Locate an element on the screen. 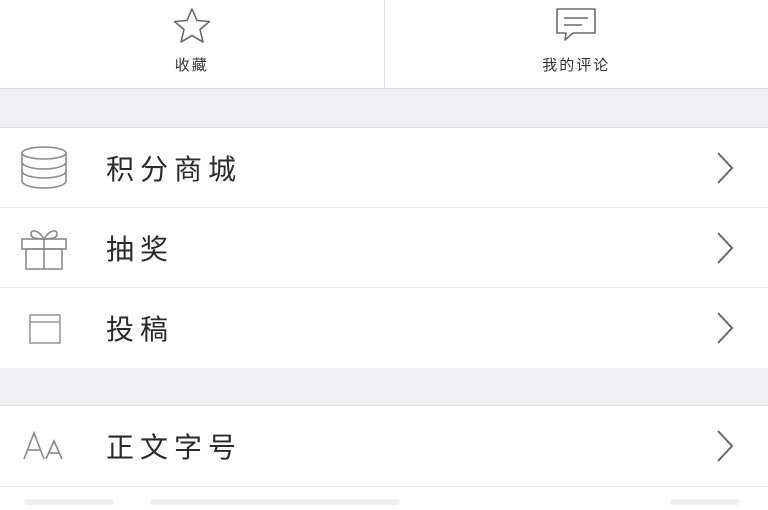 Image resolution: width=768 pixels, height=510 pixels. partial-row is located at coordinates (384, 498).